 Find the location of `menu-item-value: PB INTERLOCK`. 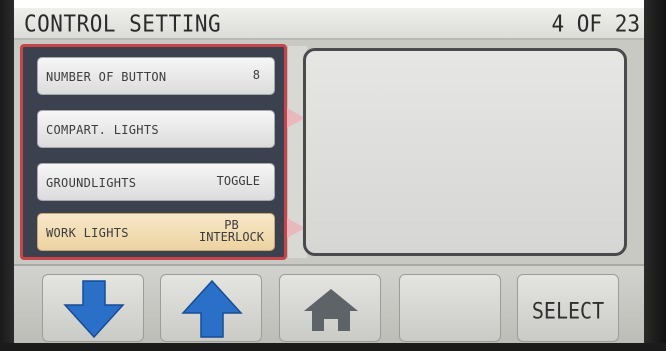

menu-item-value: PB INTERLOCK is located at coordinates (231, 231).